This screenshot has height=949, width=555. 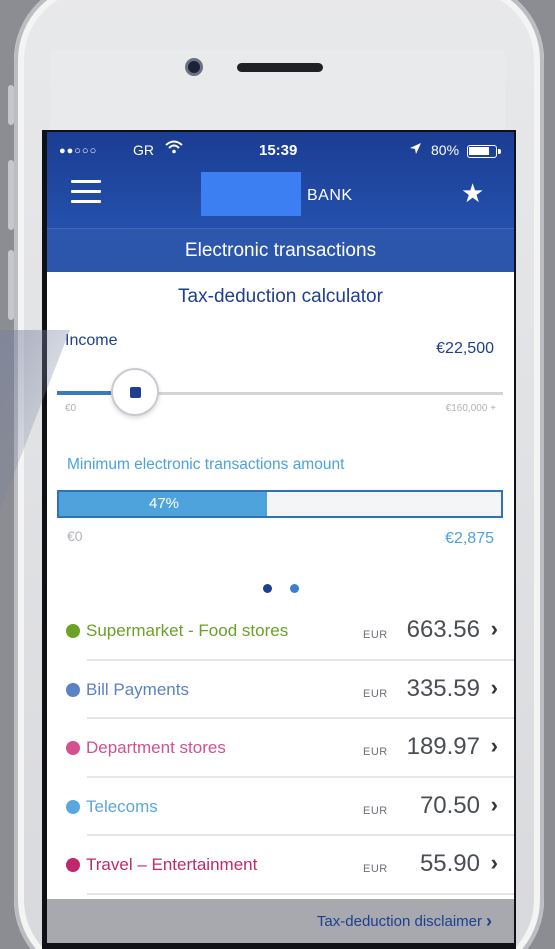 I want to click on category-name: Supermarket - Food stores, so click(x=187, y=630).